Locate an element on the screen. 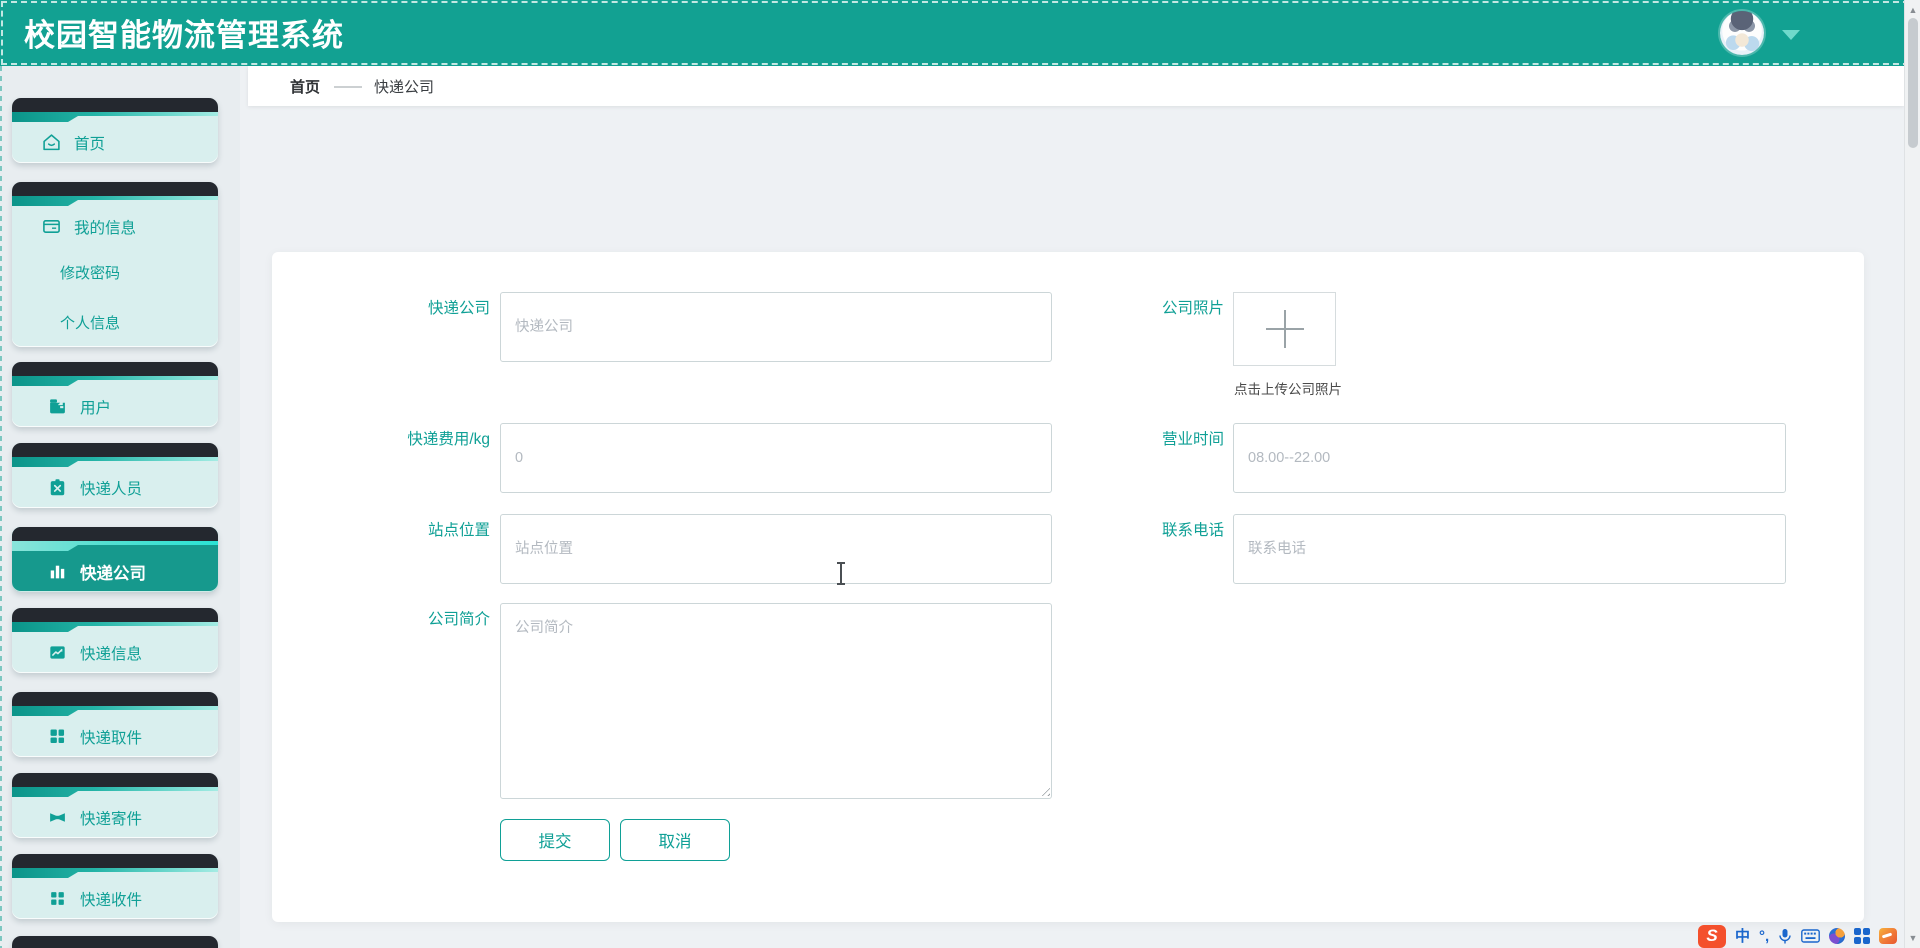 The height and width of the screenshot is (948, 1920). chevron-down-icon is located at coordinates (1791, 35).